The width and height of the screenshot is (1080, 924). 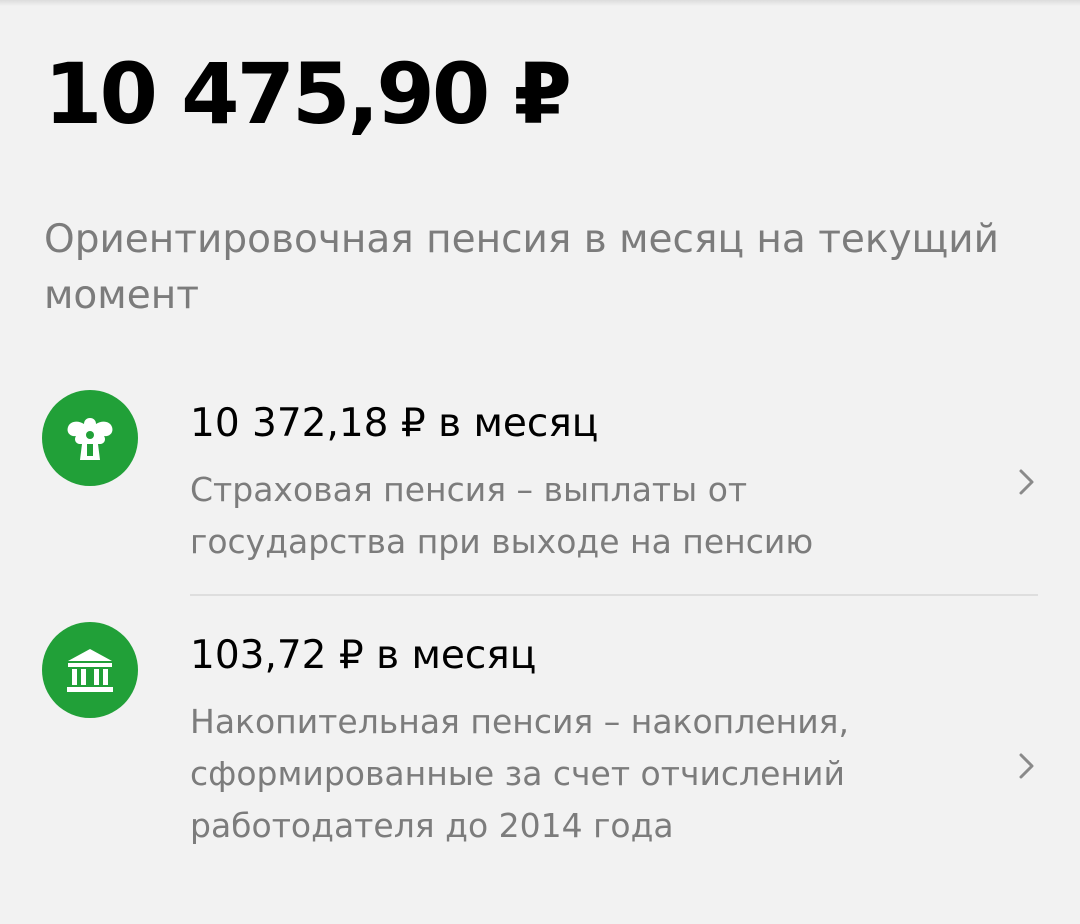 What do you see at coordinates (90, 670) in the screenshot?
I see `bank-building-icon` at bounding box center [90, 670].